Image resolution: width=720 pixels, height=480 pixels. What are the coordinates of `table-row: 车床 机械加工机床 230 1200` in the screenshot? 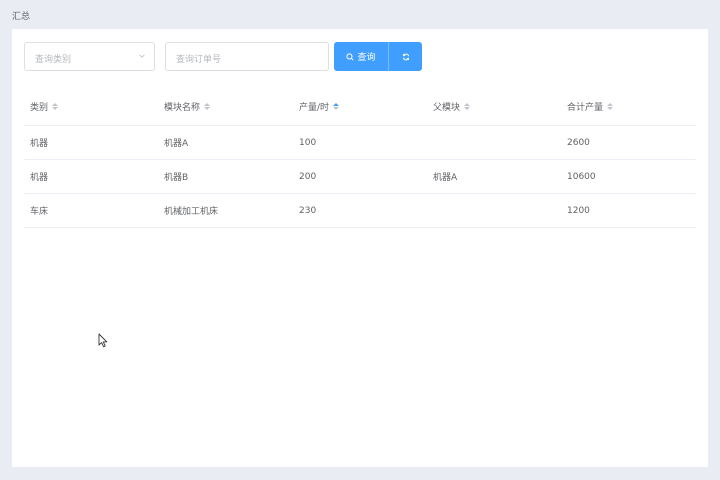 It's located at (360, 211).